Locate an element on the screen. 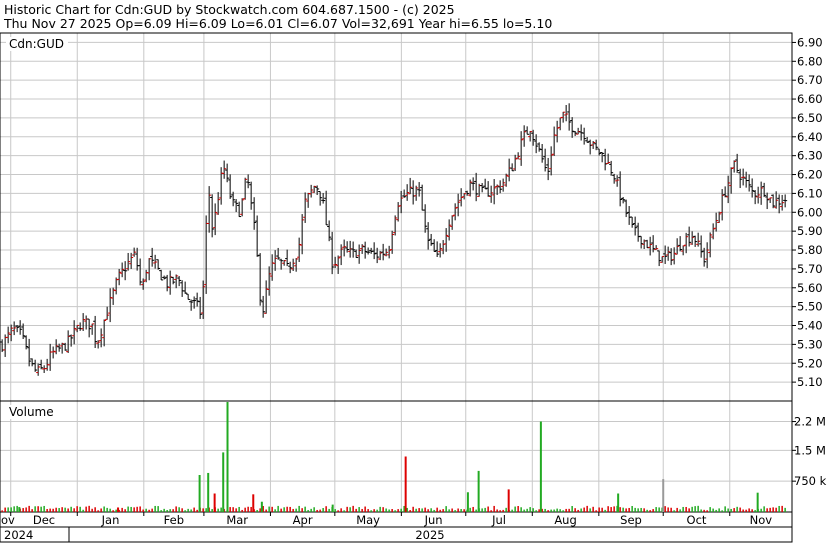 This screenshot has width=830, height=543. volume-tick-label: 2.2 M is located at coordinates (810, 422).